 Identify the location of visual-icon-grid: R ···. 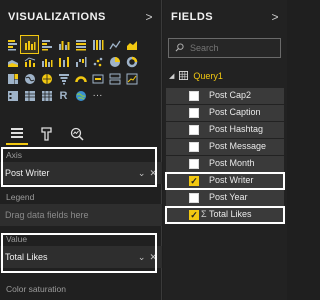
(80, 69).